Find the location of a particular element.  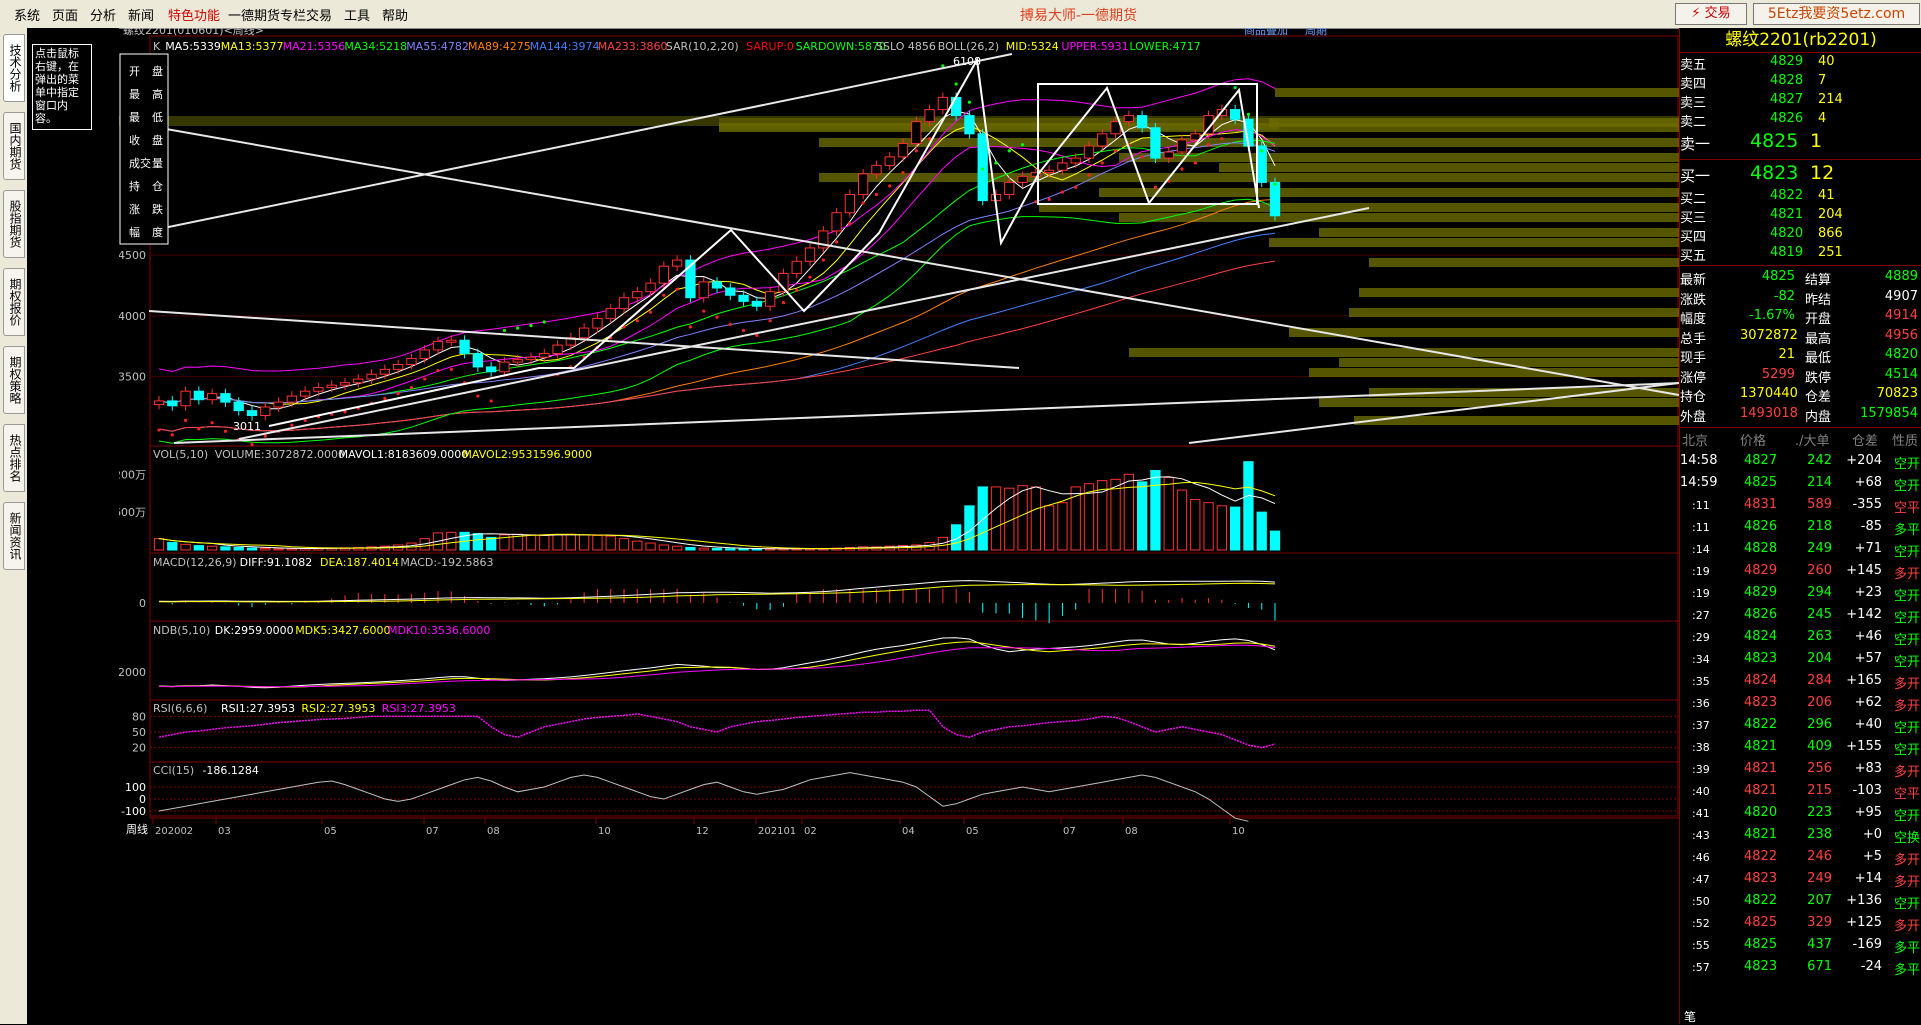

main-indicator: MA233:3860 is located at coordinates (633, 46).